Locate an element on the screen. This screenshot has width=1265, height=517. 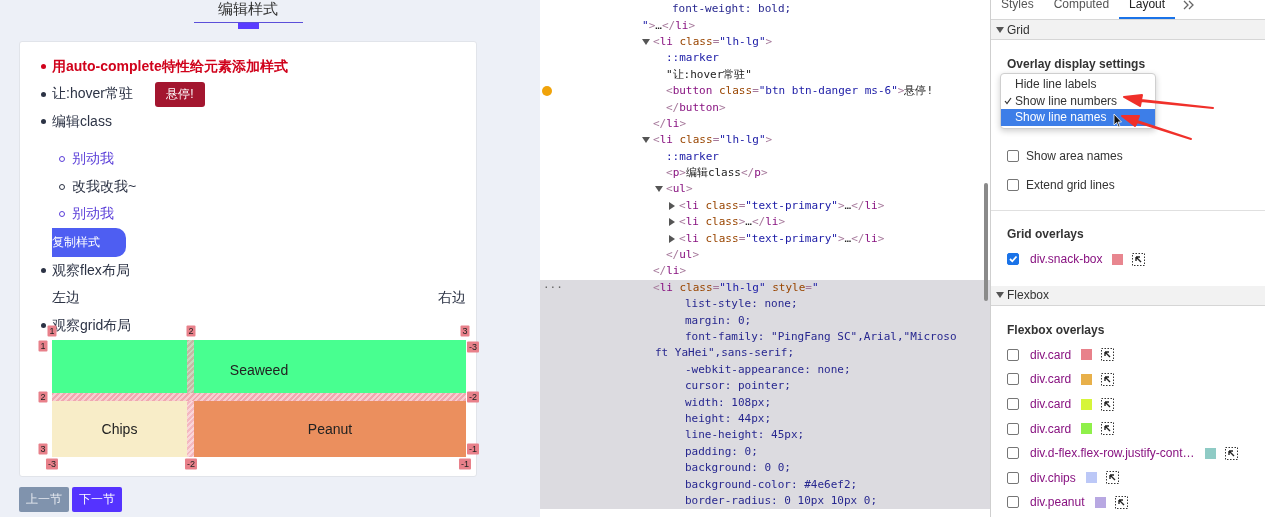
checkmark-icon is located at coordinates (1008, 100).